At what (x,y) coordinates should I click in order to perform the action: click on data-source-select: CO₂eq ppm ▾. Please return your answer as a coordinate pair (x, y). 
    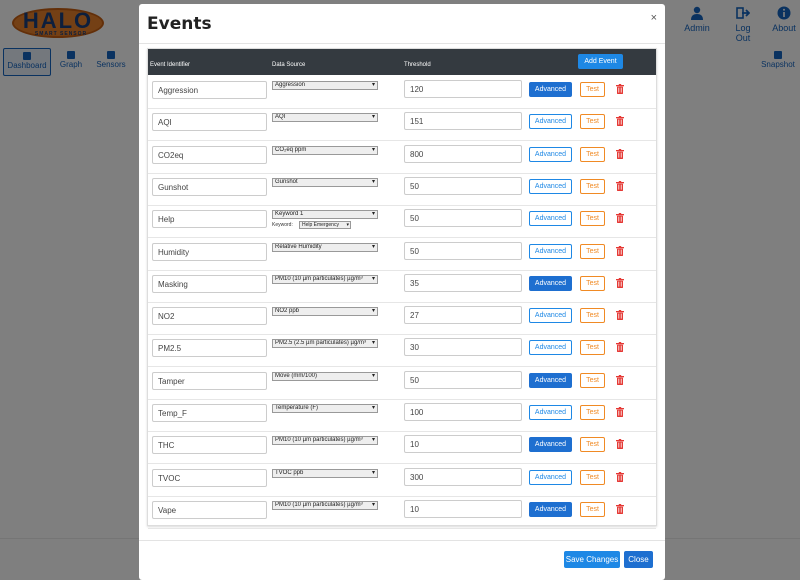
    Looking at the image, I should click on (325, 150).